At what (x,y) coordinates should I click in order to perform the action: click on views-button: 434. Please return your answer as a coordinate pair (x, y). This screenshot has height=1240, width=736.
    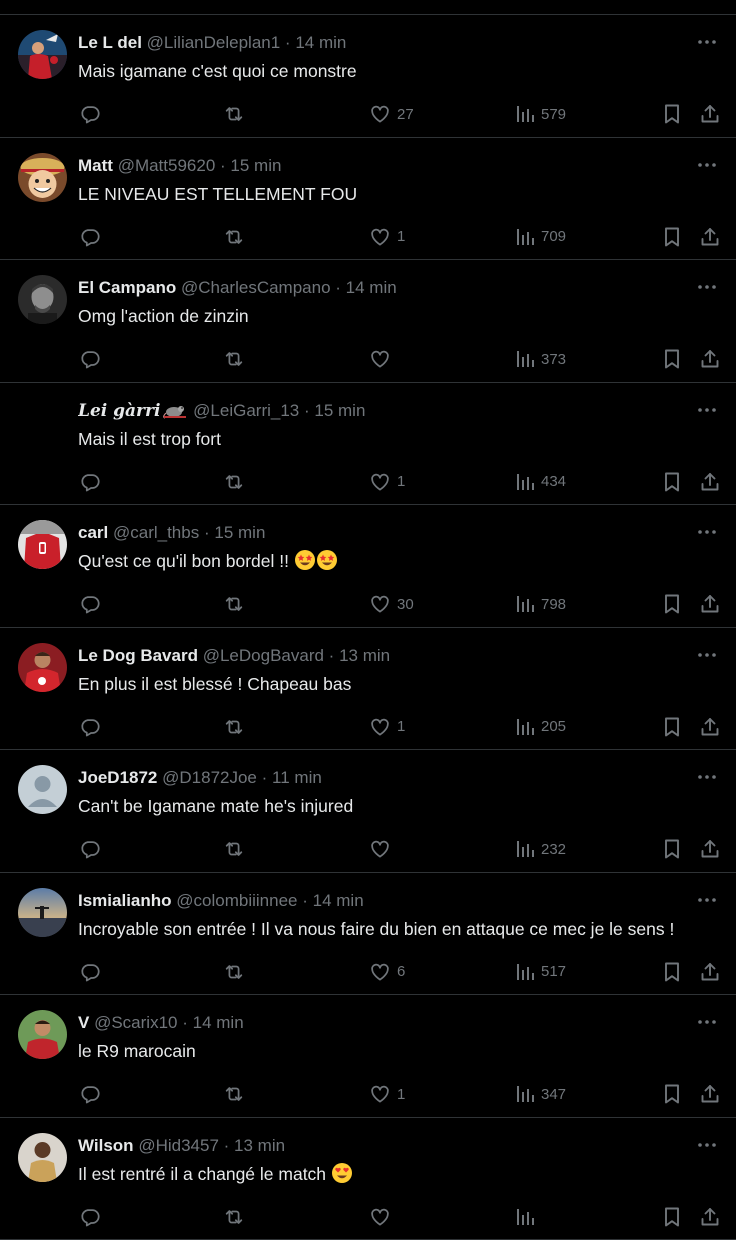
    Looking at the image, I should click on (540, 482).